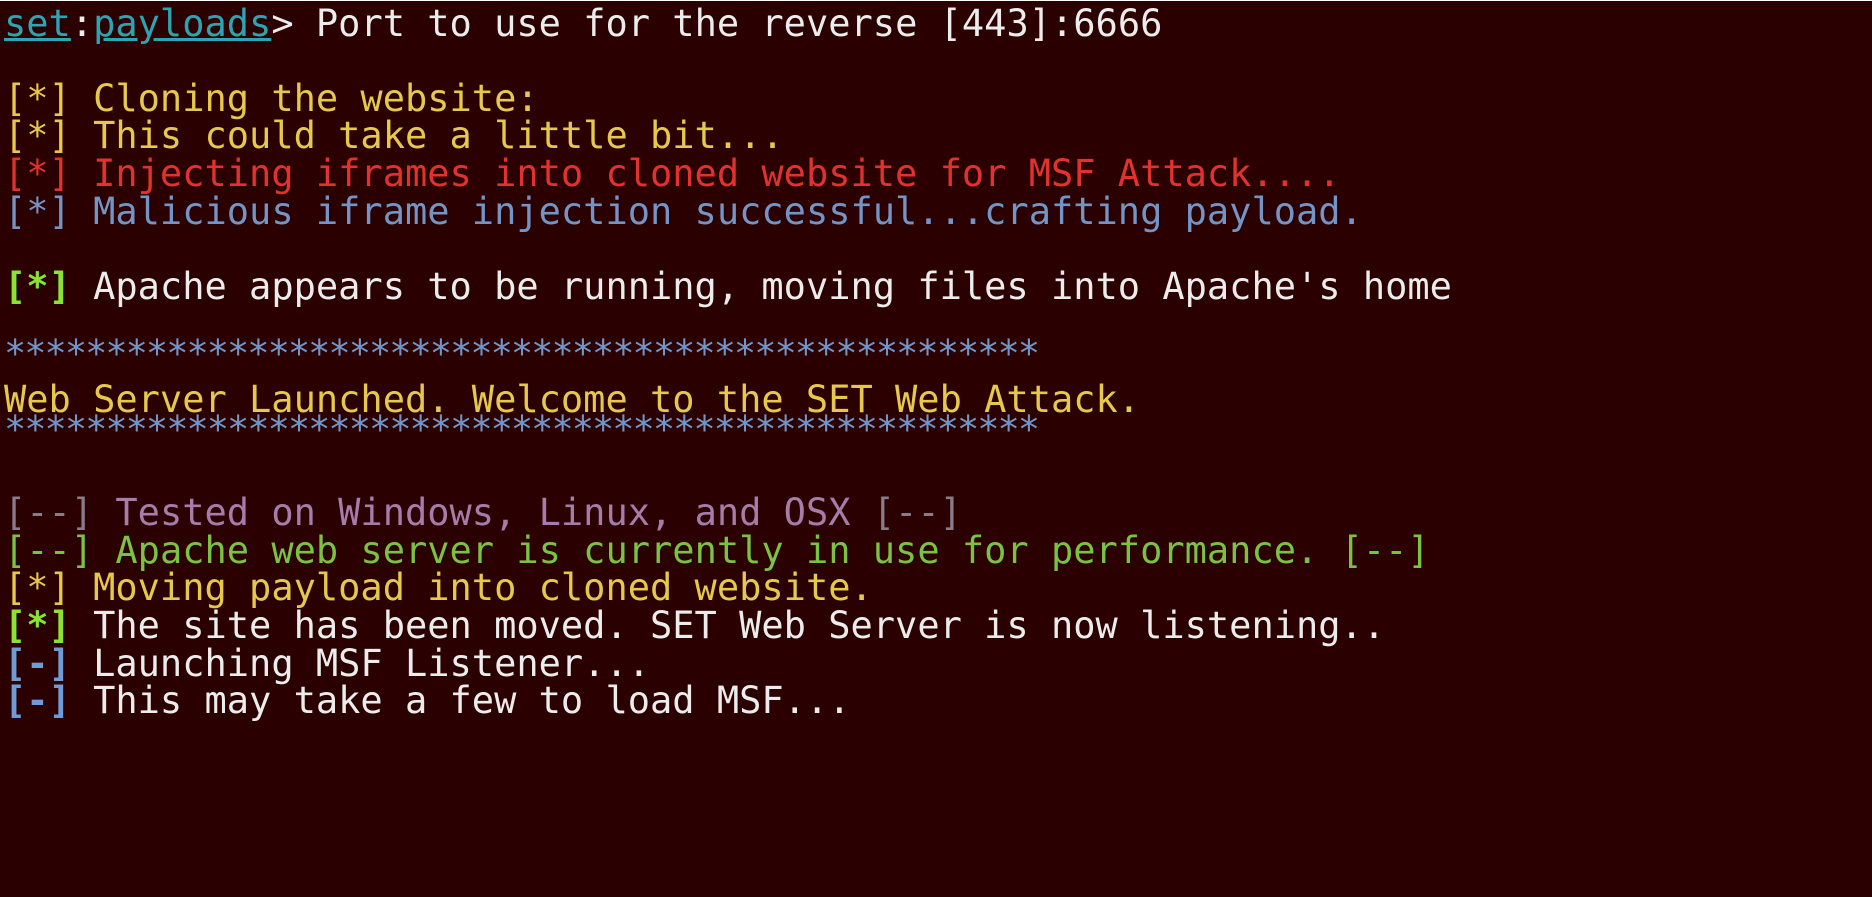 This screenshot has height=897, width=1872. What do you see at coordinates (49, 286) in the screenshot?
I see `apache-tag: [*]` at bounding box center [49, 286].